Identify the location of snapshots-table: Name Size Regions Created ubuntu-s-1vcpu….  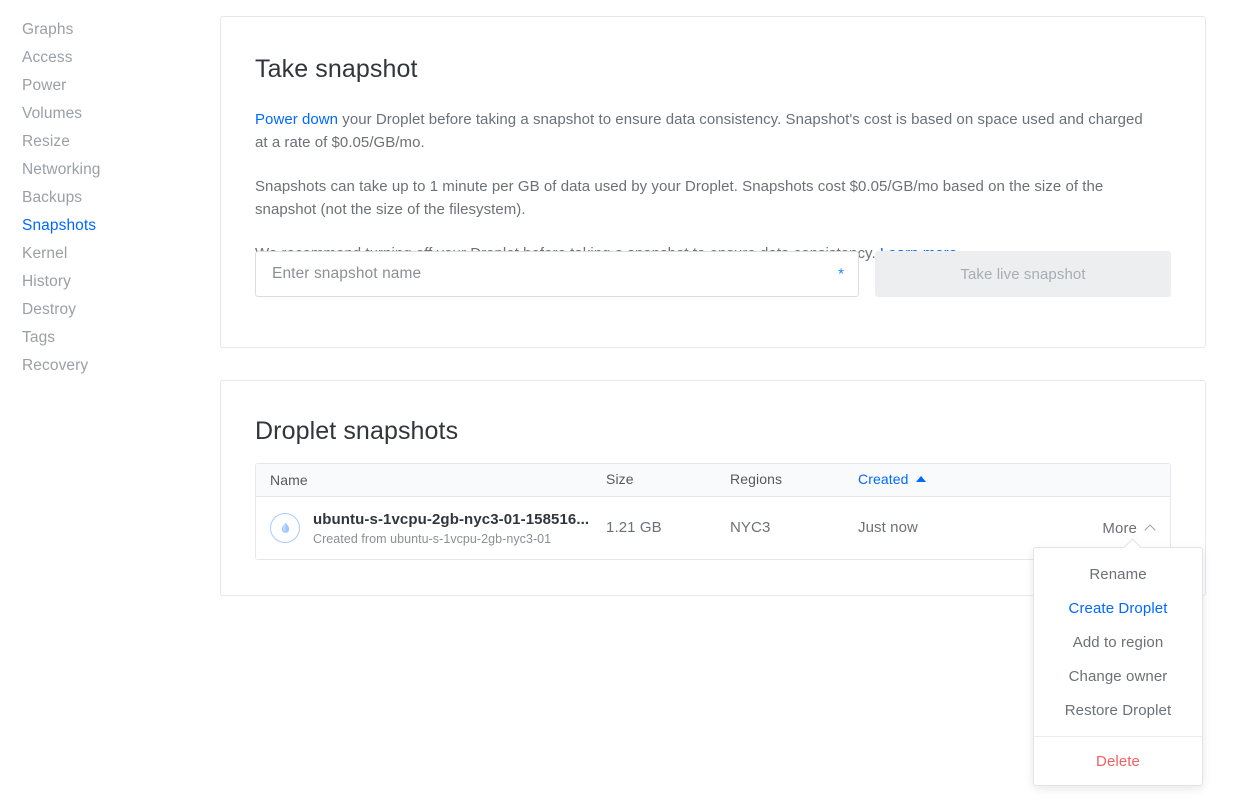
(713, 511).